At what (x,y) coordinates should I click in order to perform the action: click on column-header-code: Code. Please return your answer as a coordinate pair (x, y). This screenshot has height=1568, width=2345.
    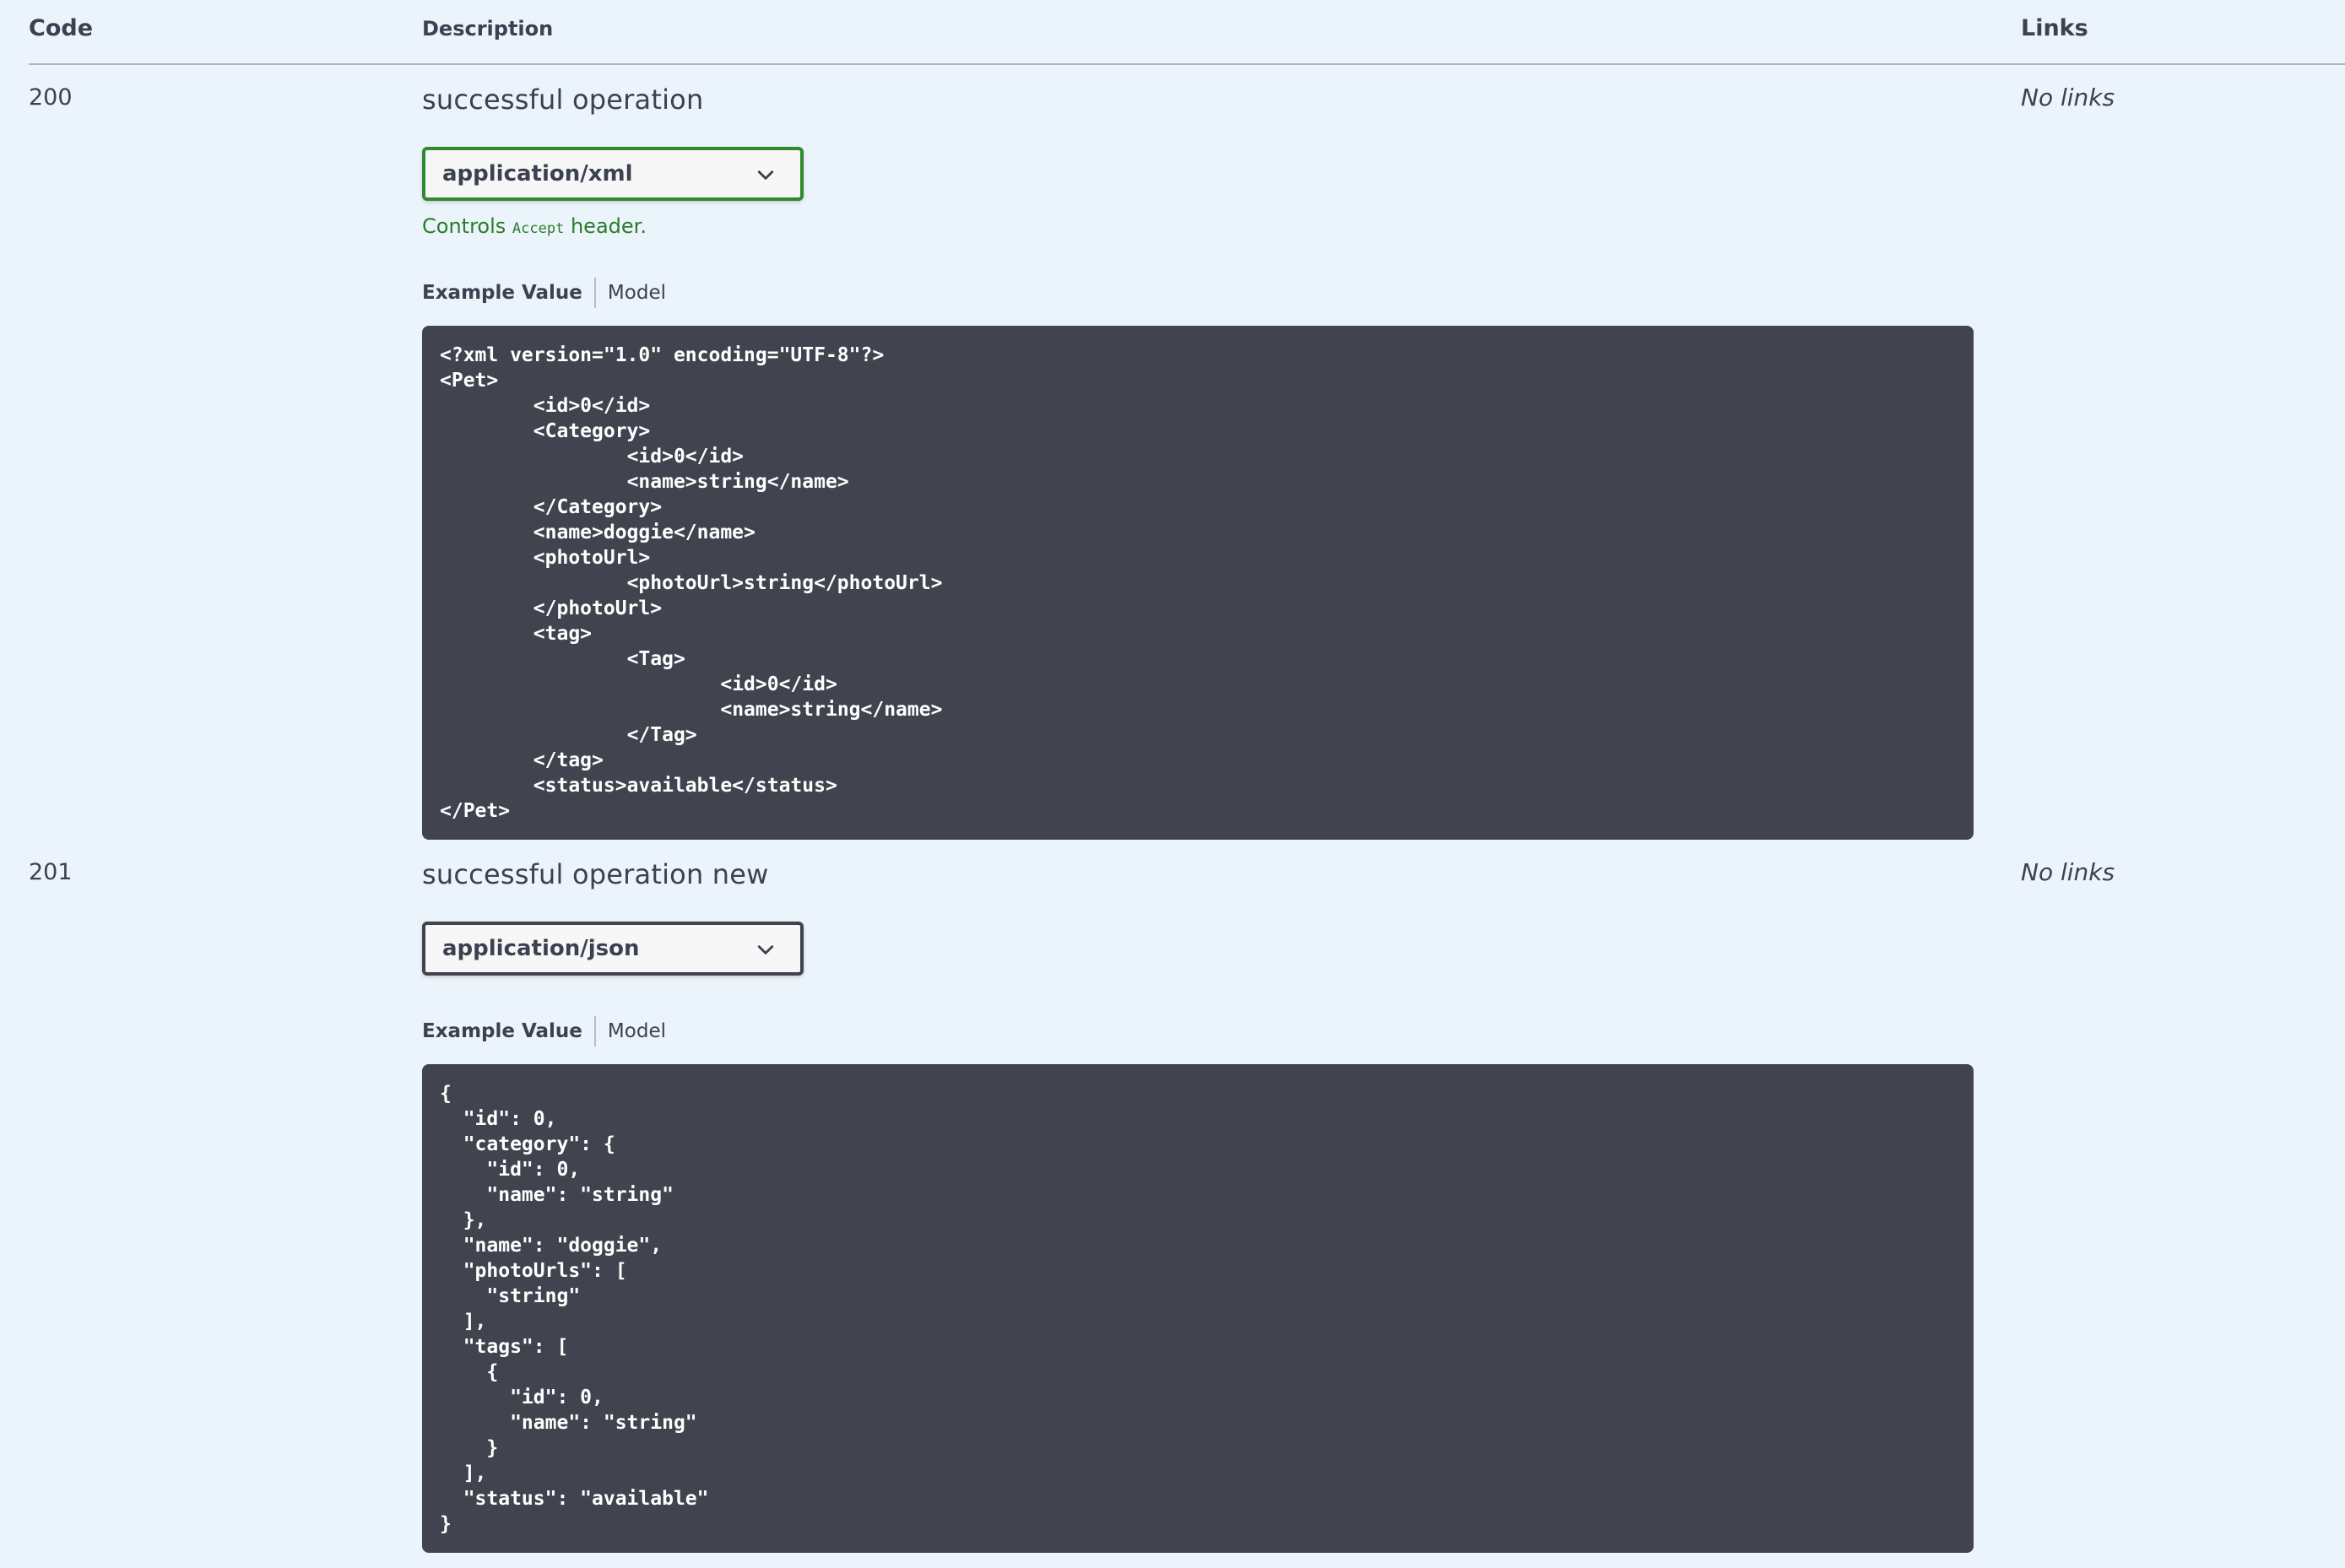
    Looking at the image, I should click on (61, 28).